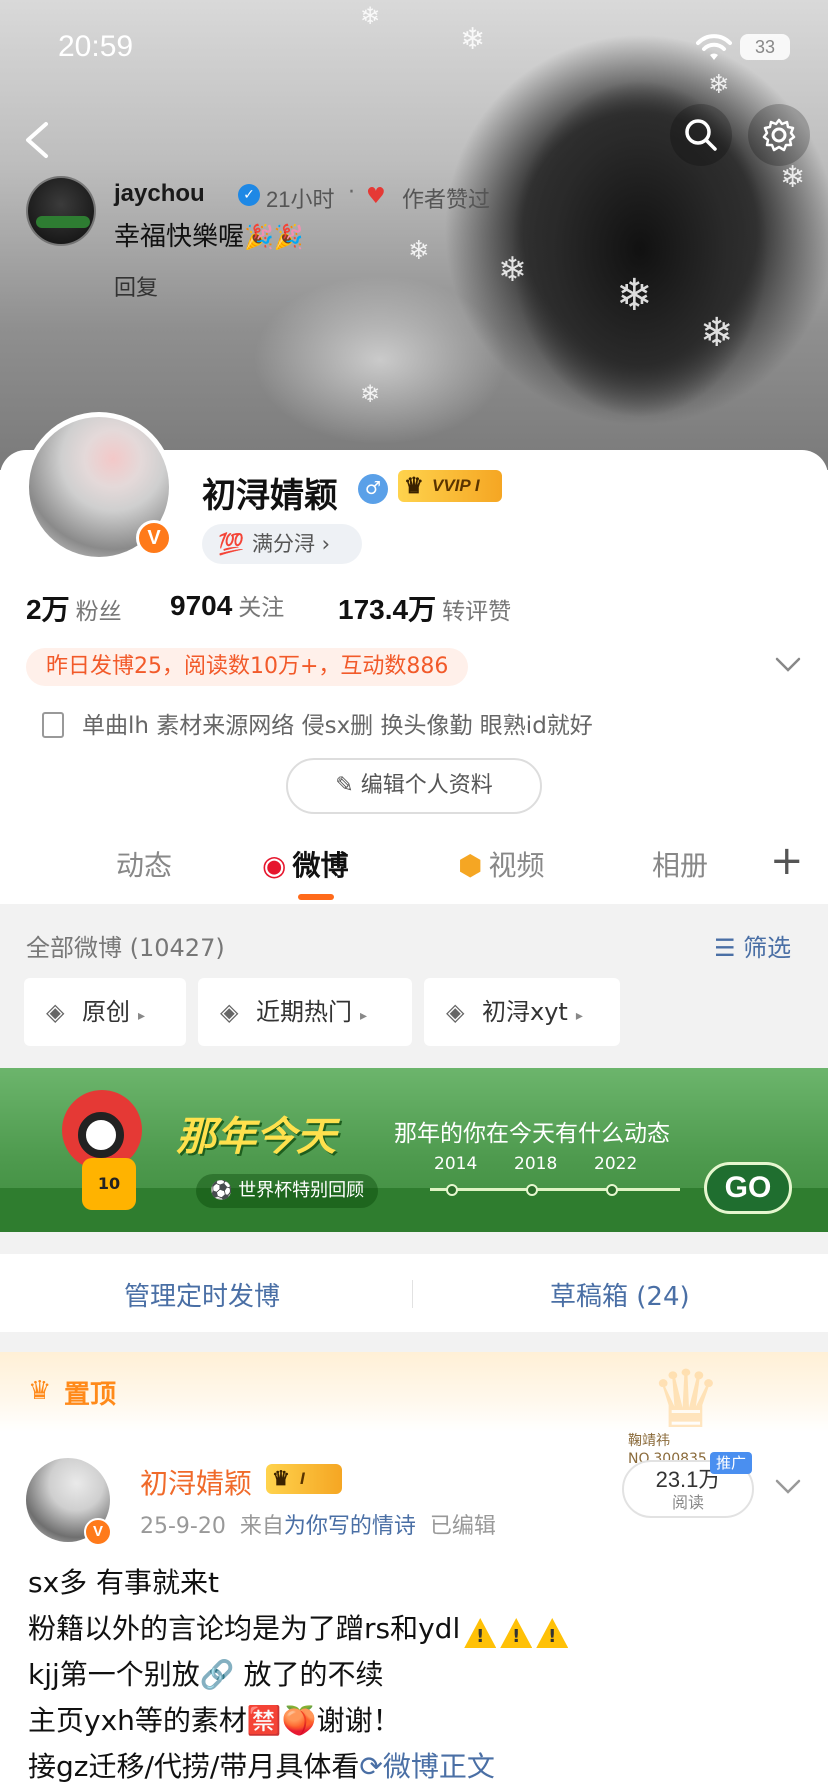 The width and height of the screenshot is (828, 1792). I want to click on stat-label: 关注, so click(261, 608).